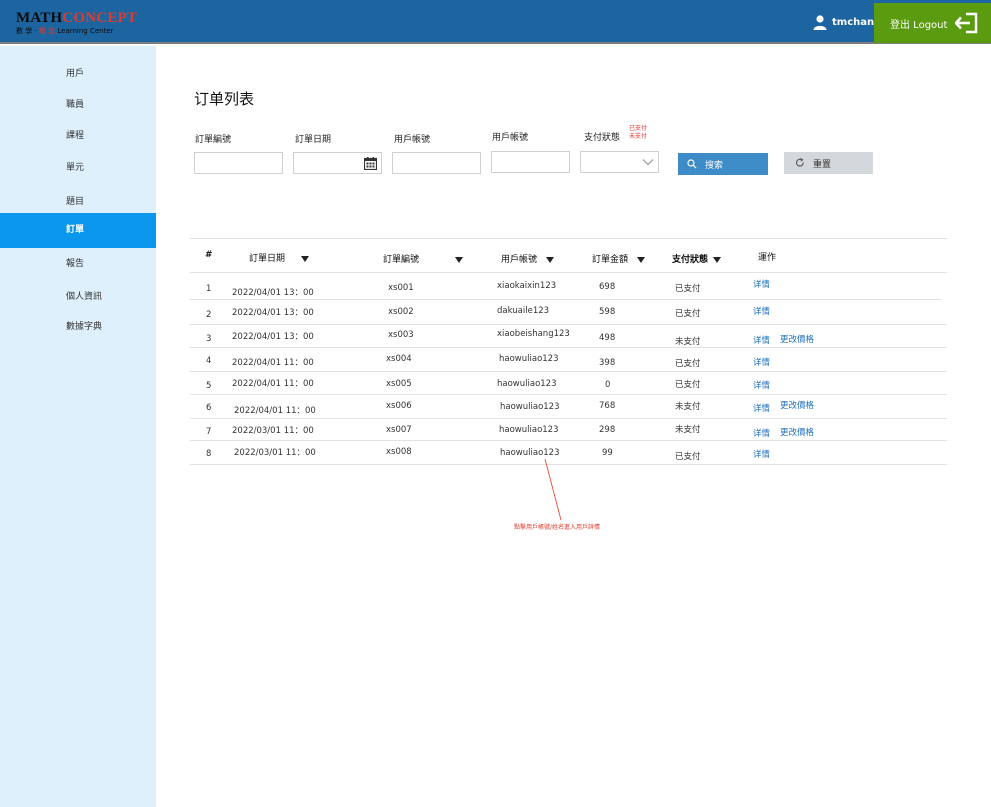 This screenshot has height=807, width=991. What do you see at coordinates (619, 258) in the screenshot?
I see `col-header-amount: 訂單金額` at bounding box center [619, 258].